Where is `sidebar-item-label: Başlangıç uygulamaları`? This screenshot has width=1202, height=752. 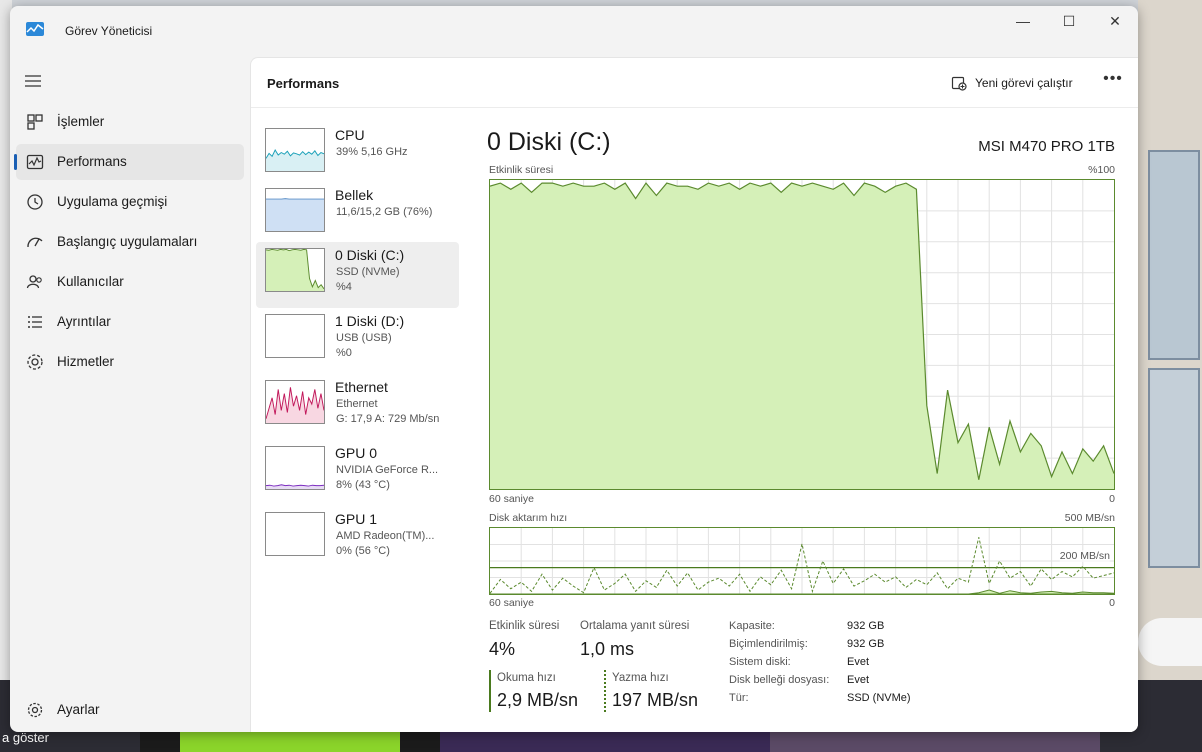 sidebar-item-label: Başlangıç uygulamaları is located at coordinates (127, 241).